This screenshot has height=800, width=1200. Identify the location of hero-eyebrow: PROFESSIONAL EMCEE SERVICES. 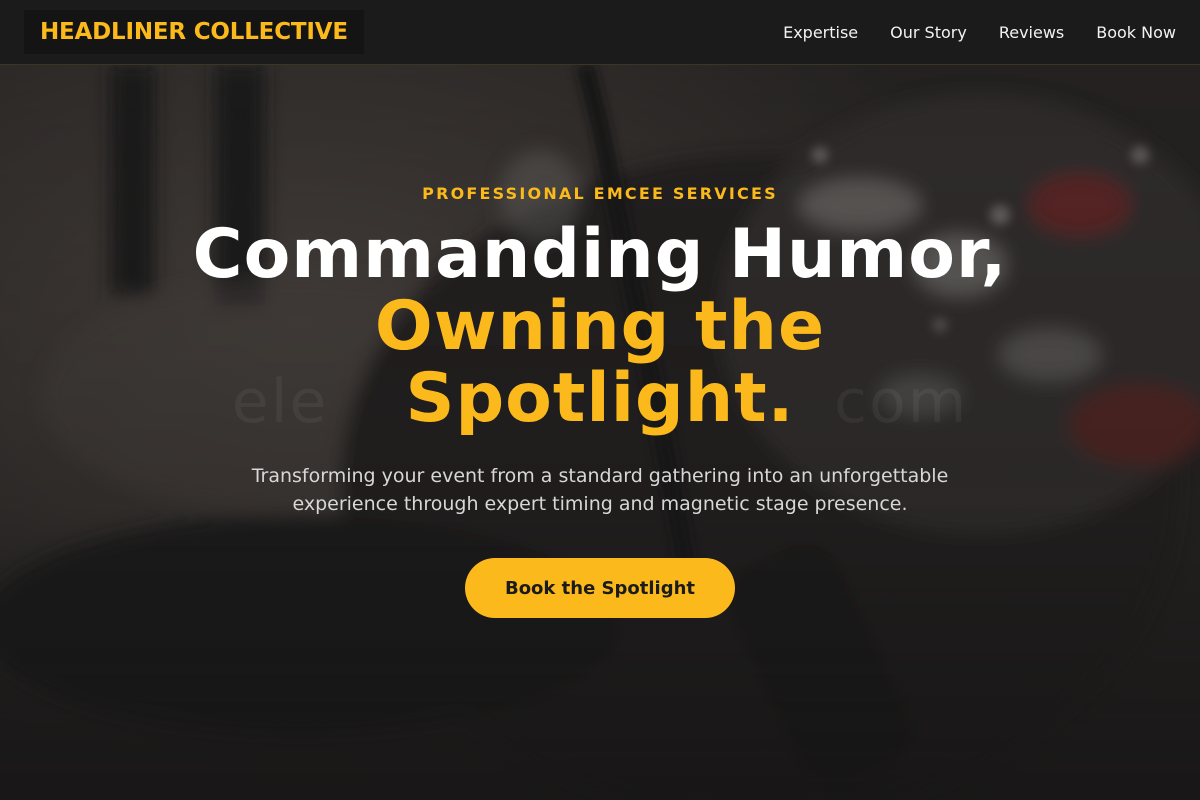
(600, 193).